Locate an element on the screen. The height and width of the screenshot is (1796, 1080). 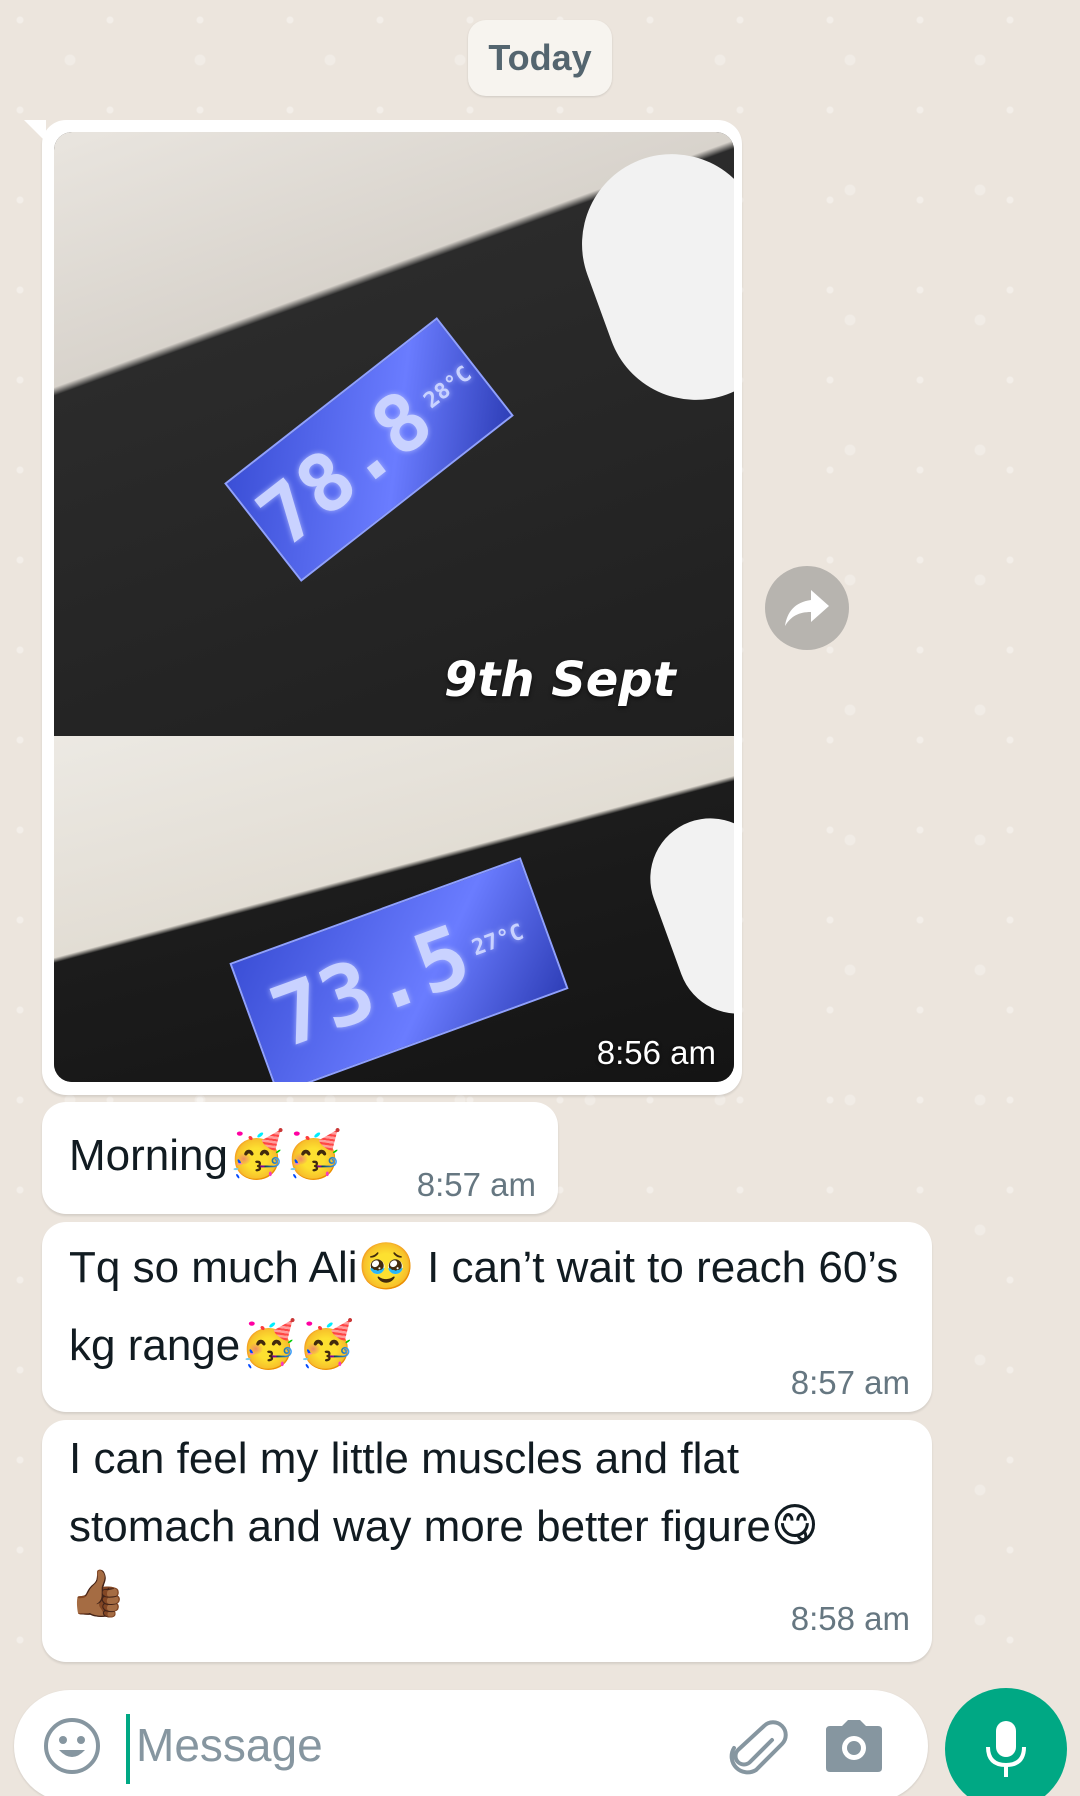
mic-icon is located at coordinates (1006, 1749).